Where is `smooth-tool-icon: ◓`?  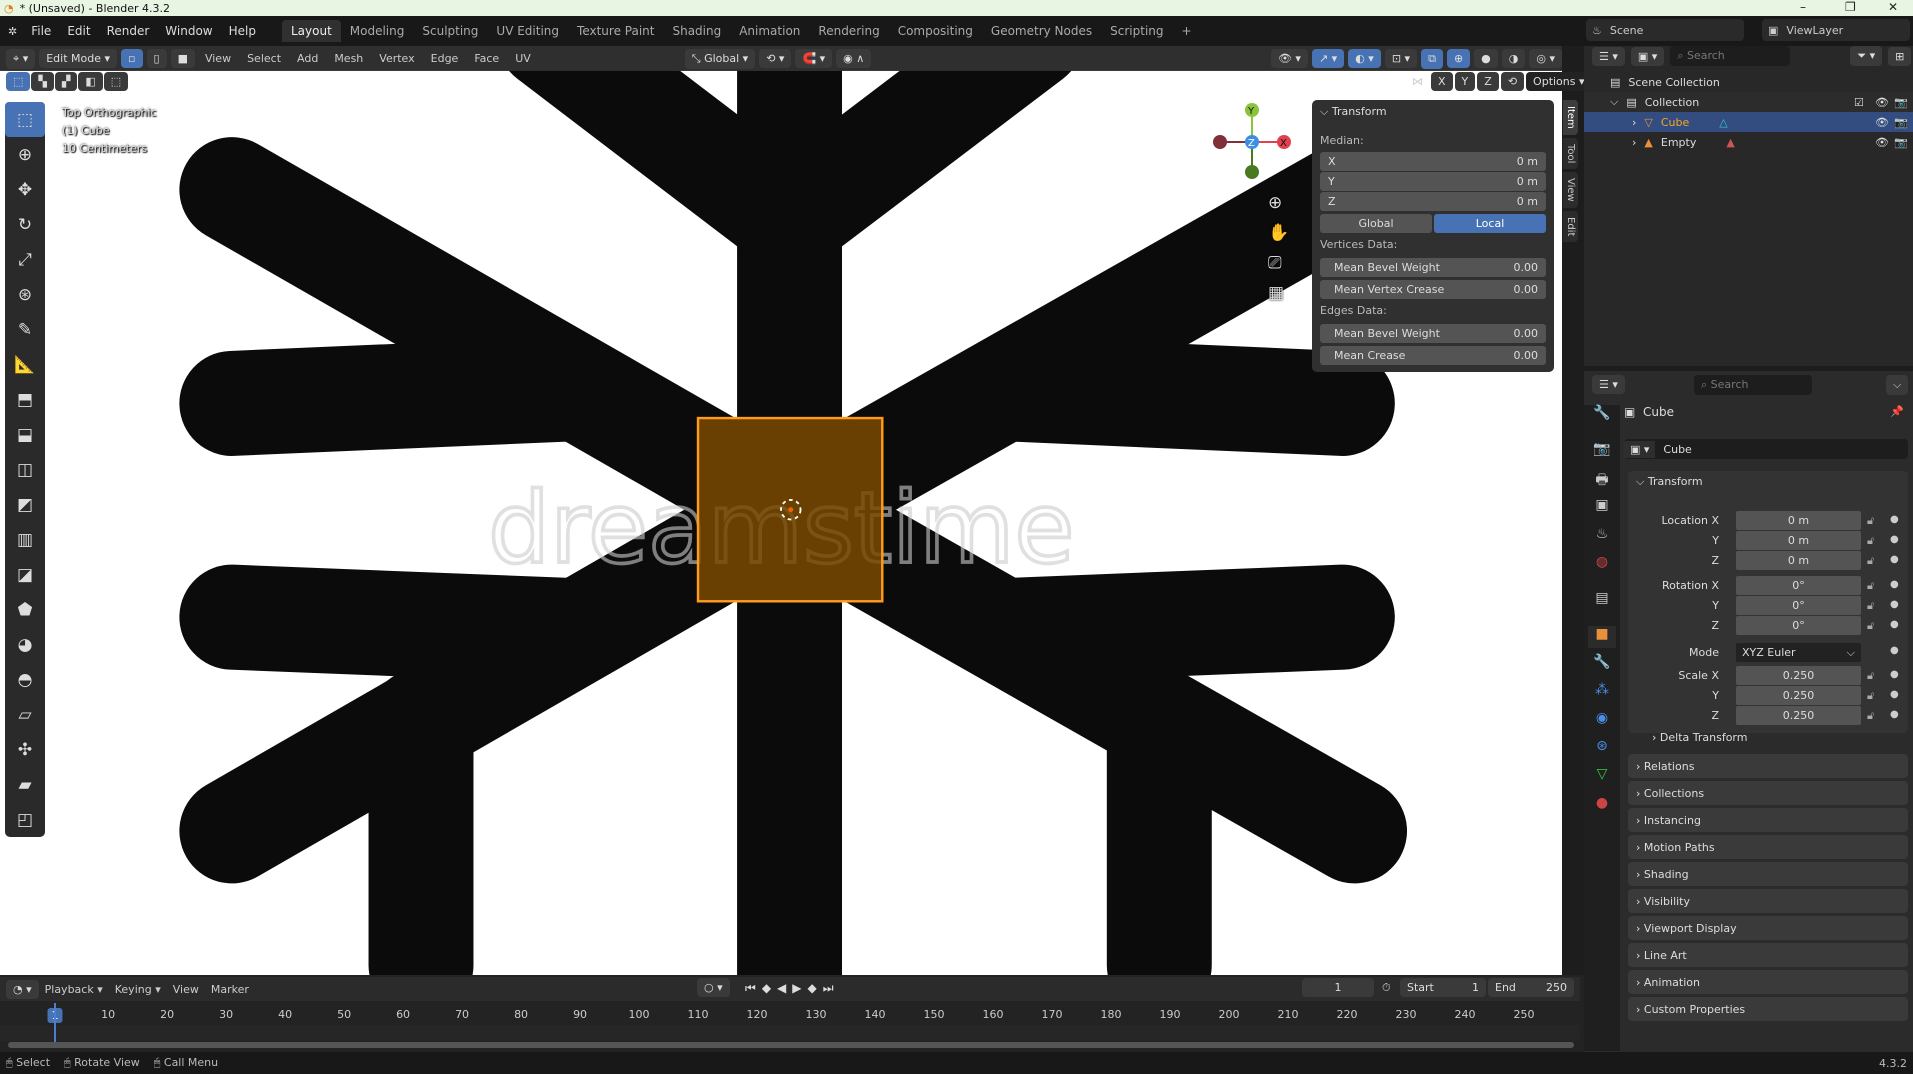
smooth-tool-icon: ◓ is located at coordinates (25, 679).